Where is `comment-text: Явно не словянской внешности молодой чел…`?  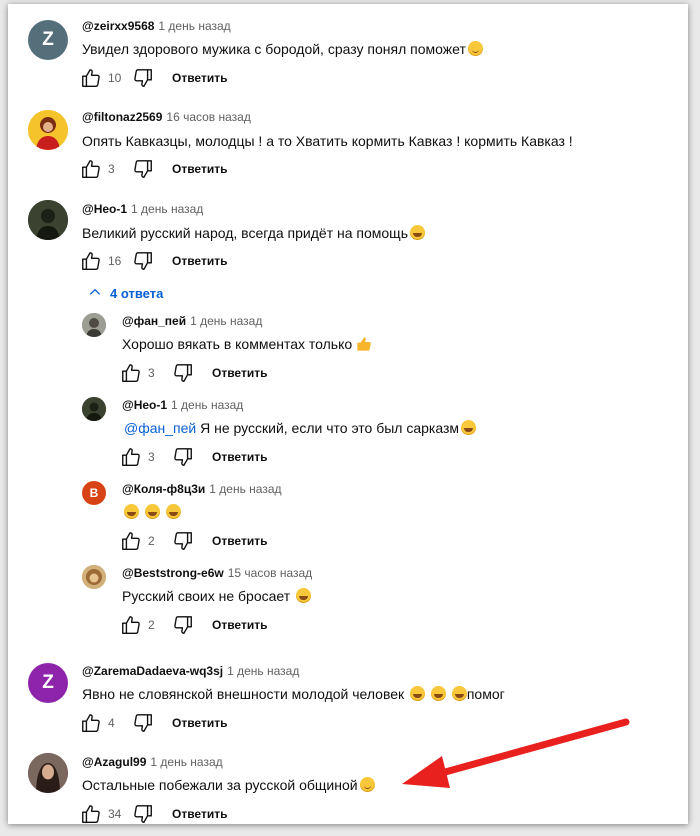 comment-text: Явно не словянской внешности молодой чел… is located at coordinates (293, 694).